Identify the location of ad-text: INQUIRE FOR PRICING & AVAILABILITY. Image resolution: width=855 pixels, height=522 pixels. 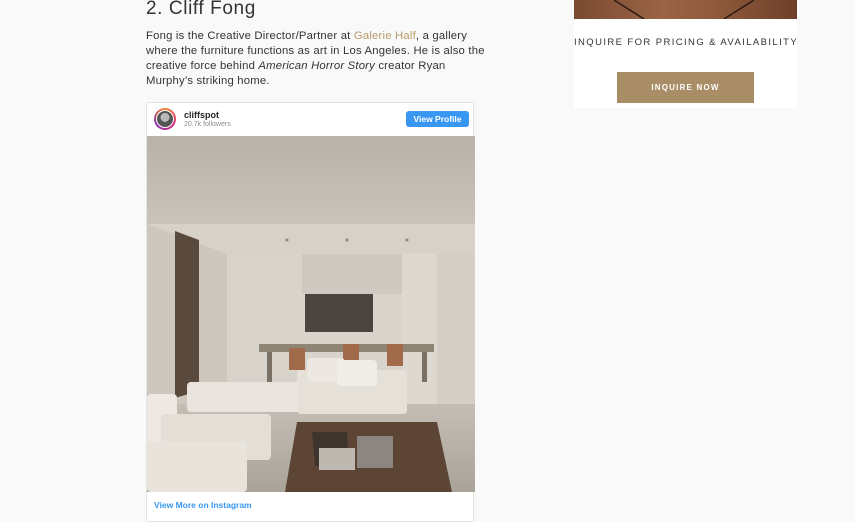
(686, 42).